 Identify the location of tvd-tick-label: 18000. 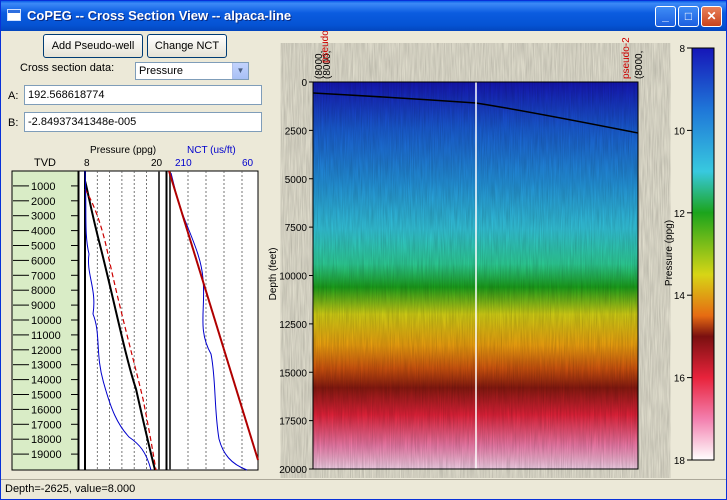
(46, 440).